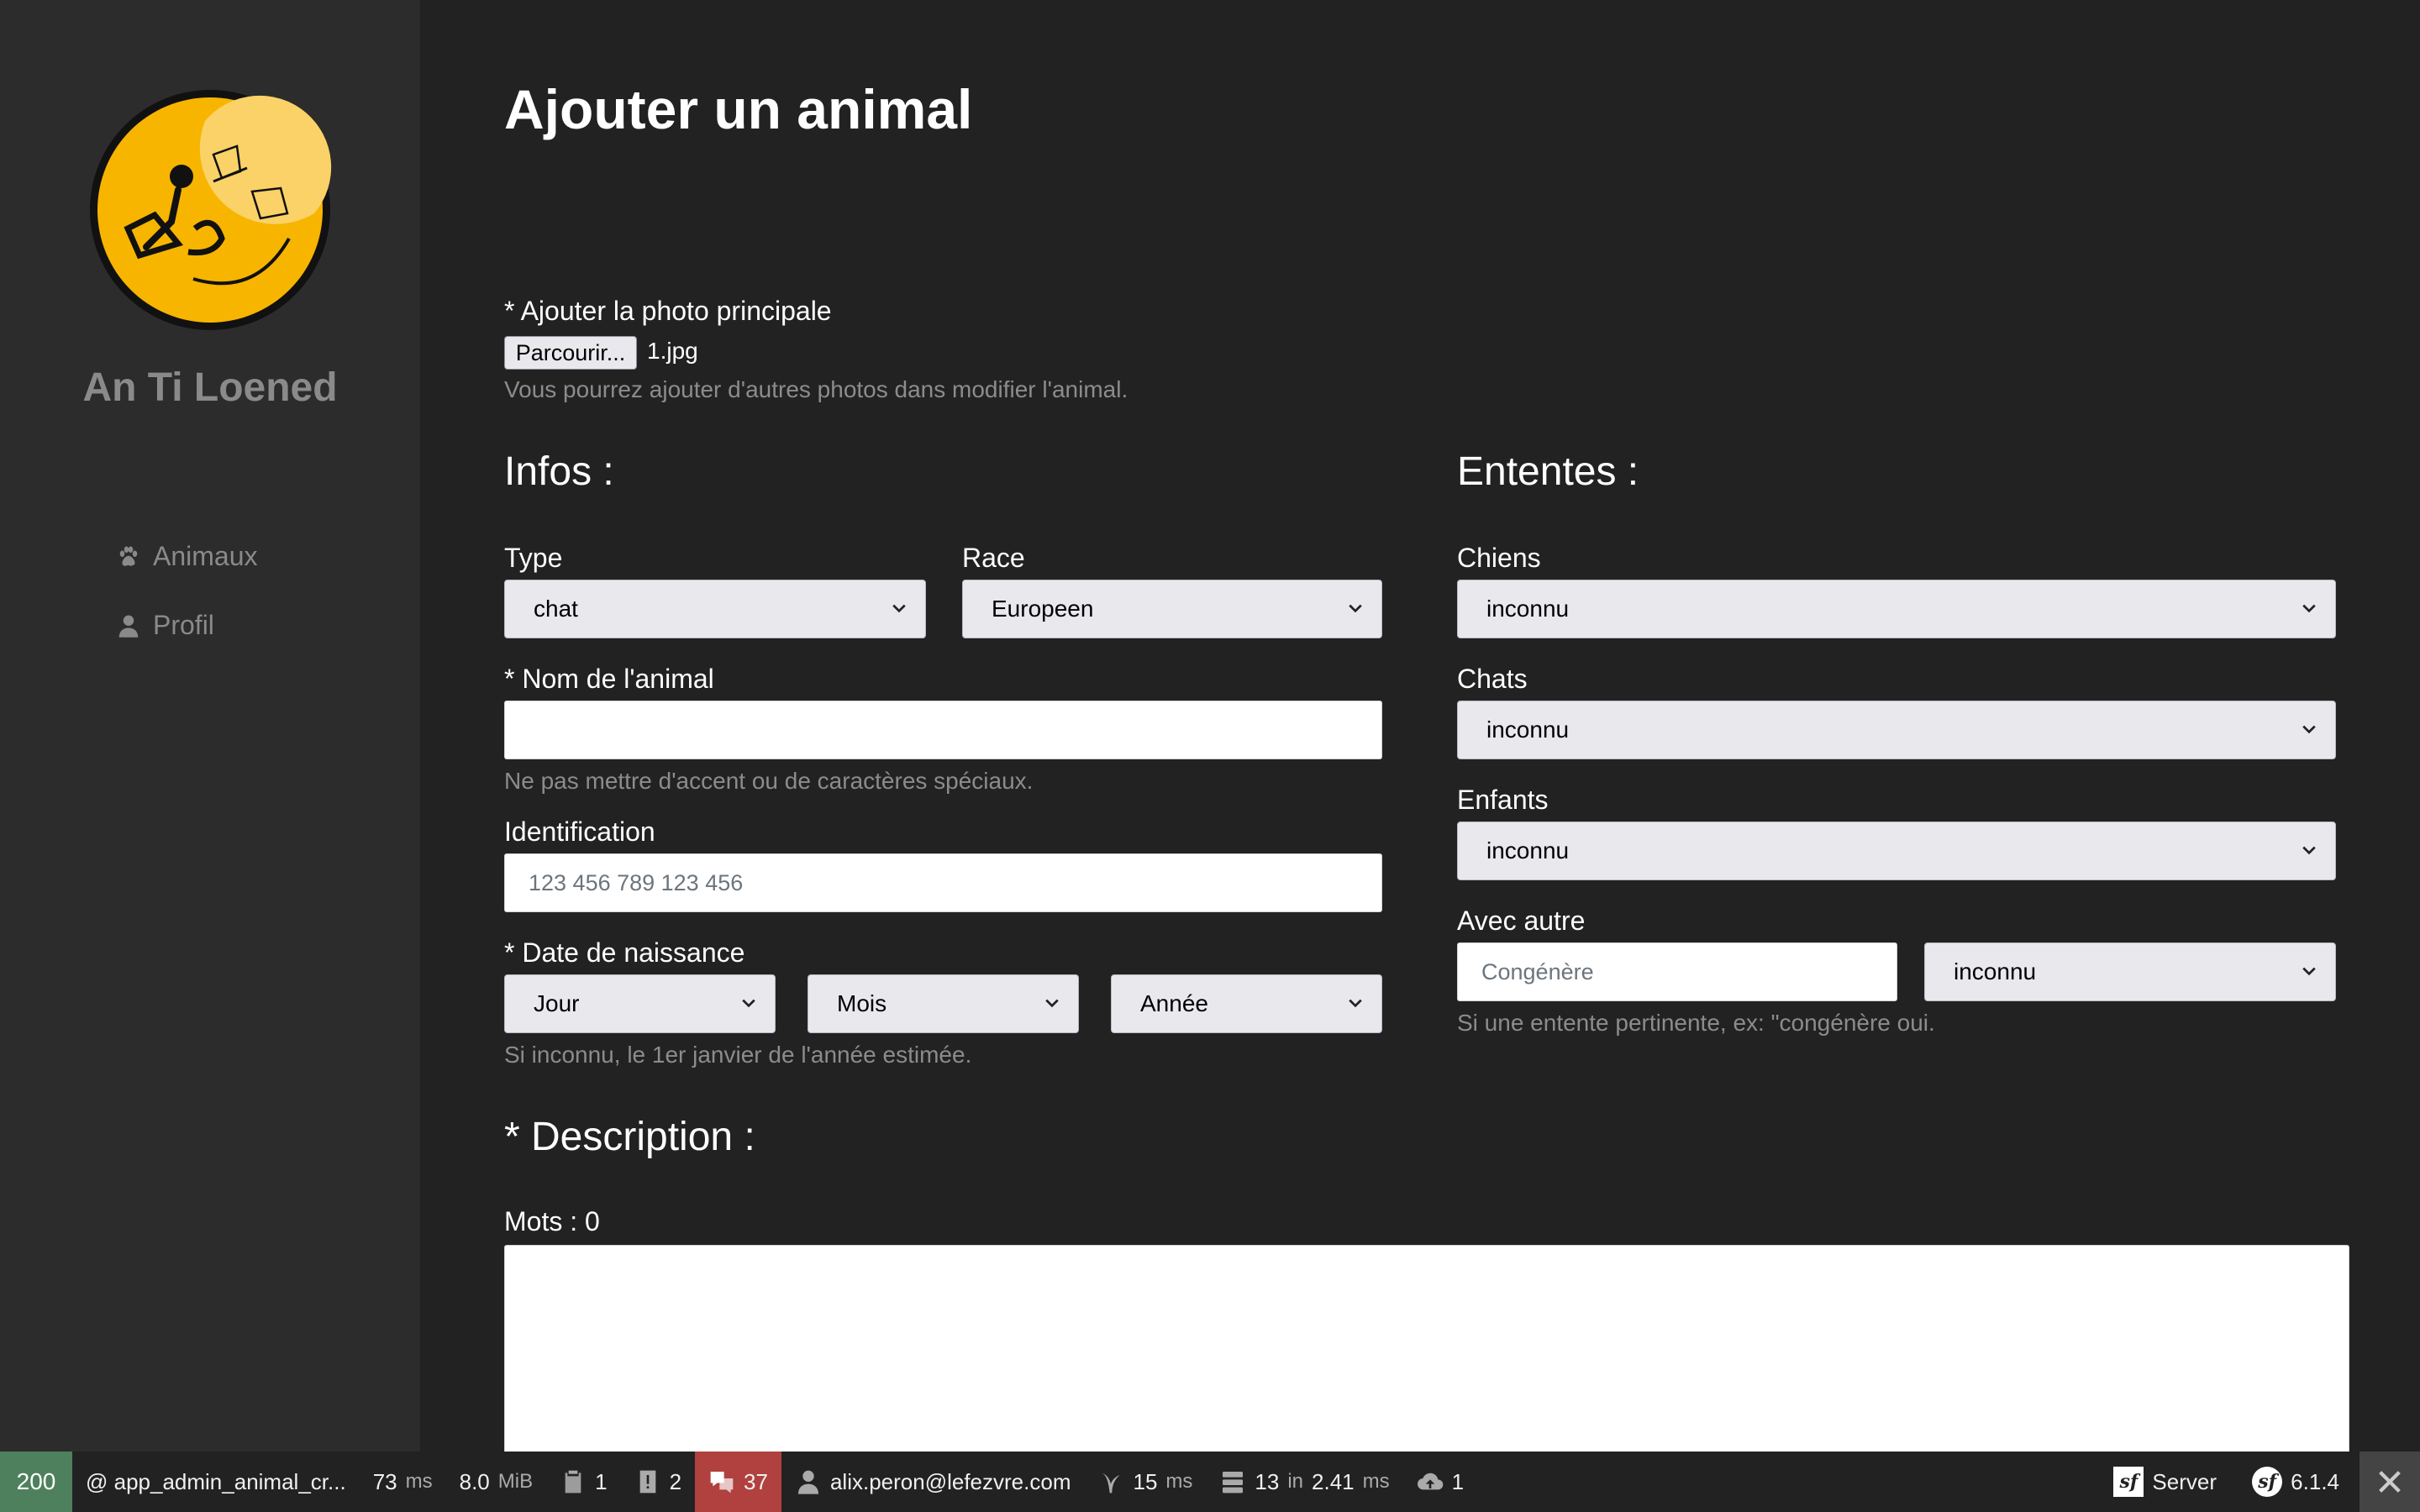  What do you see at coordinates (1233, 1483) in the screenshot?
I see `database-icon` at bounding box center [1233, 1483].